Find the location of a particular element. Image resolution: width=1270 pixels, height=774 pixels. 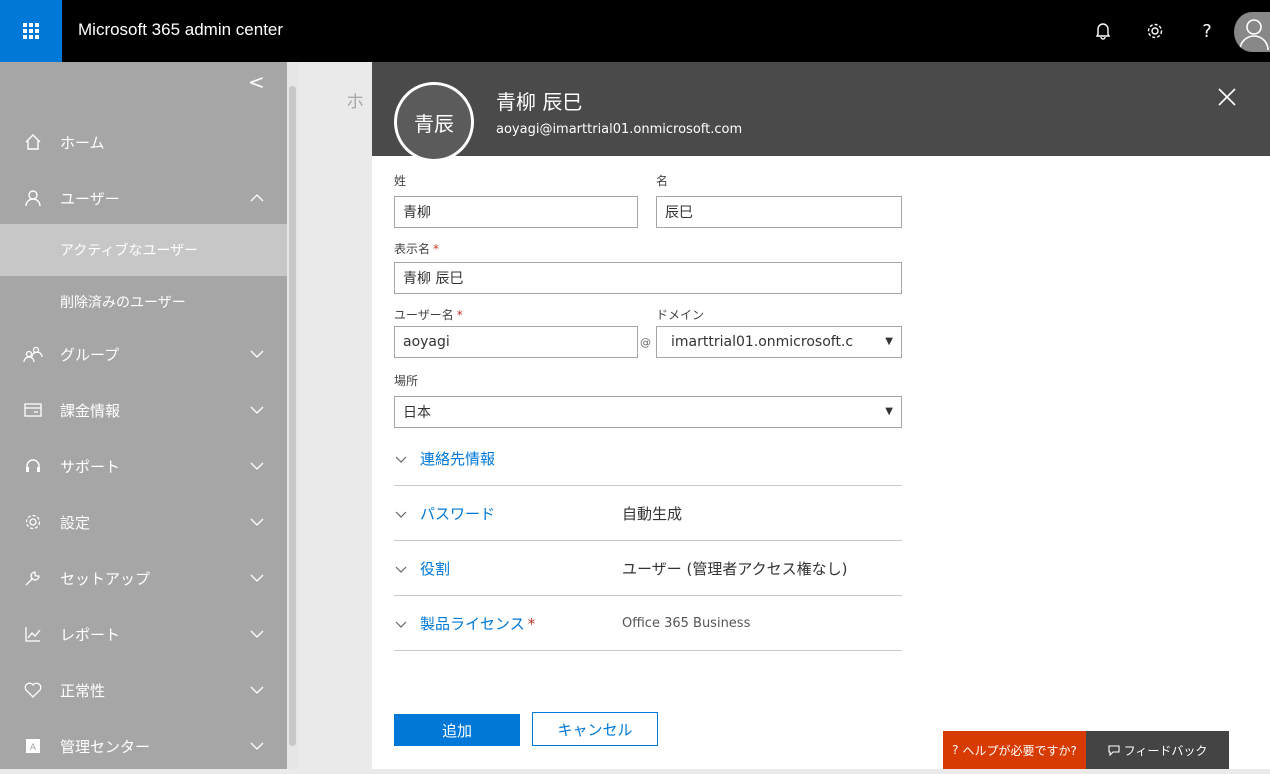

cancel-button: キャンセル is located at coordinates (595, 729).